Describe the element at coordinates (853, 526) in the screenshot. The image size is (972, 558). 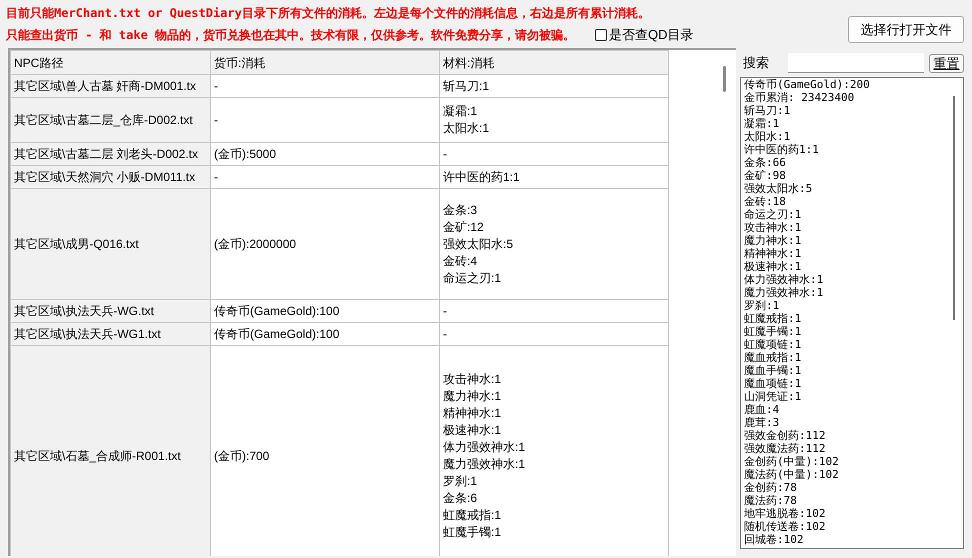
I see `list-item: 随机传送卷:102` at that location.